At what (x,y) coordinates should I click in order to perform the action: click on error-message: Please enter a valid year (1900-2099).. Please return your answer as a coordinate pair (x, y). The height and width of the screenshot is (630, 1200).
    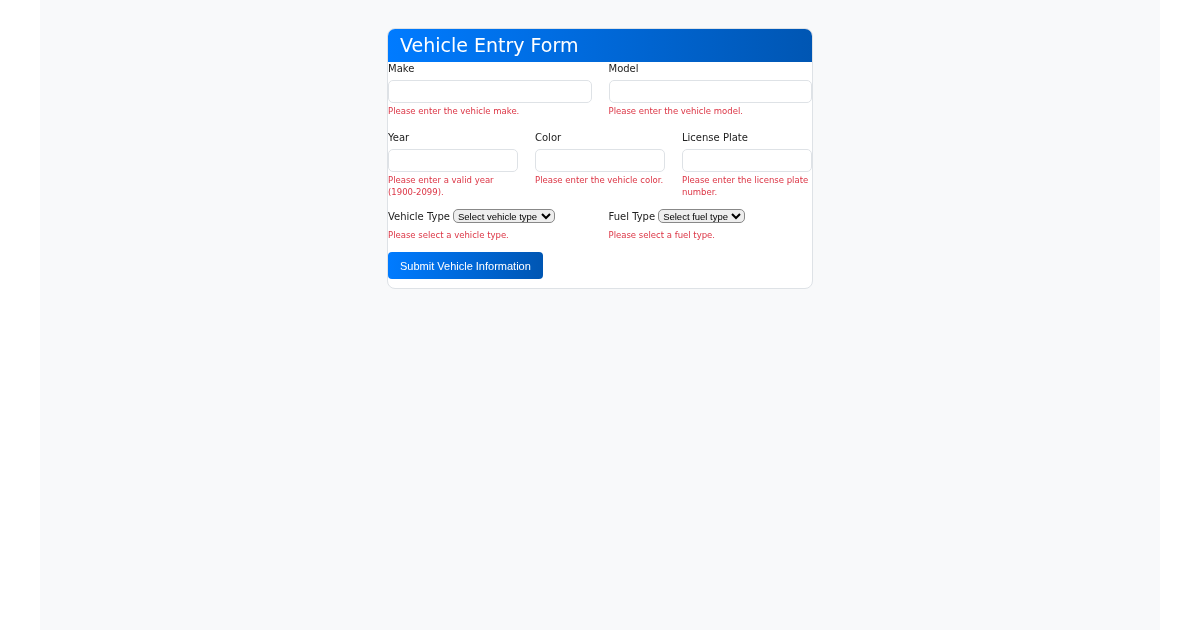
    Looking at the image, I should click on (441, 186).